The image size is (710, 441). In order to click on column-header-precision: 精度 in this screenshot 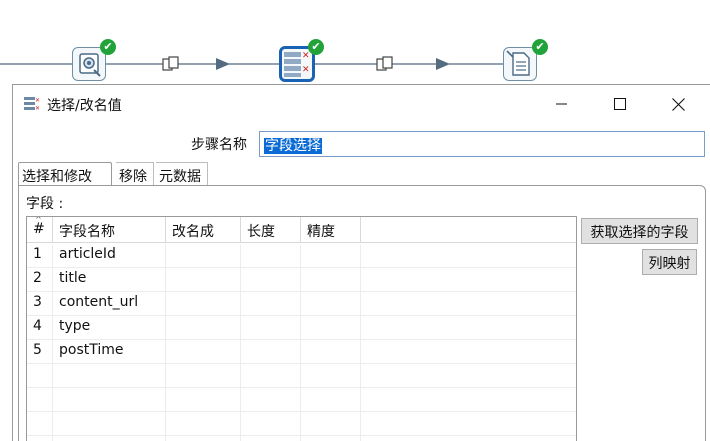, I will do `click(331, 230)`.